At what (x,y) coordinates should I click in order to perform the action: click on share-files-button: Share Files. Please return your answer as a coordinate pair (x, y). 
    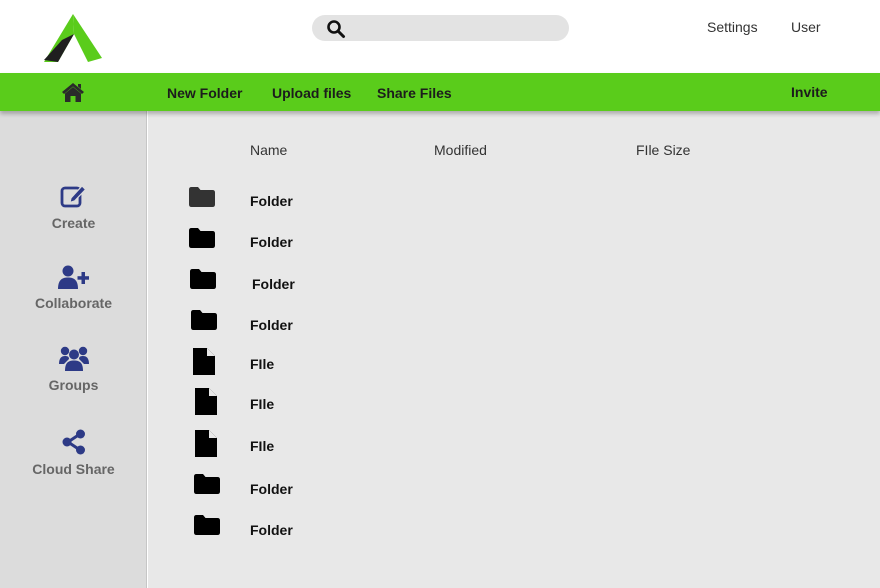
    Looking at the image, I should click on (414, 93).